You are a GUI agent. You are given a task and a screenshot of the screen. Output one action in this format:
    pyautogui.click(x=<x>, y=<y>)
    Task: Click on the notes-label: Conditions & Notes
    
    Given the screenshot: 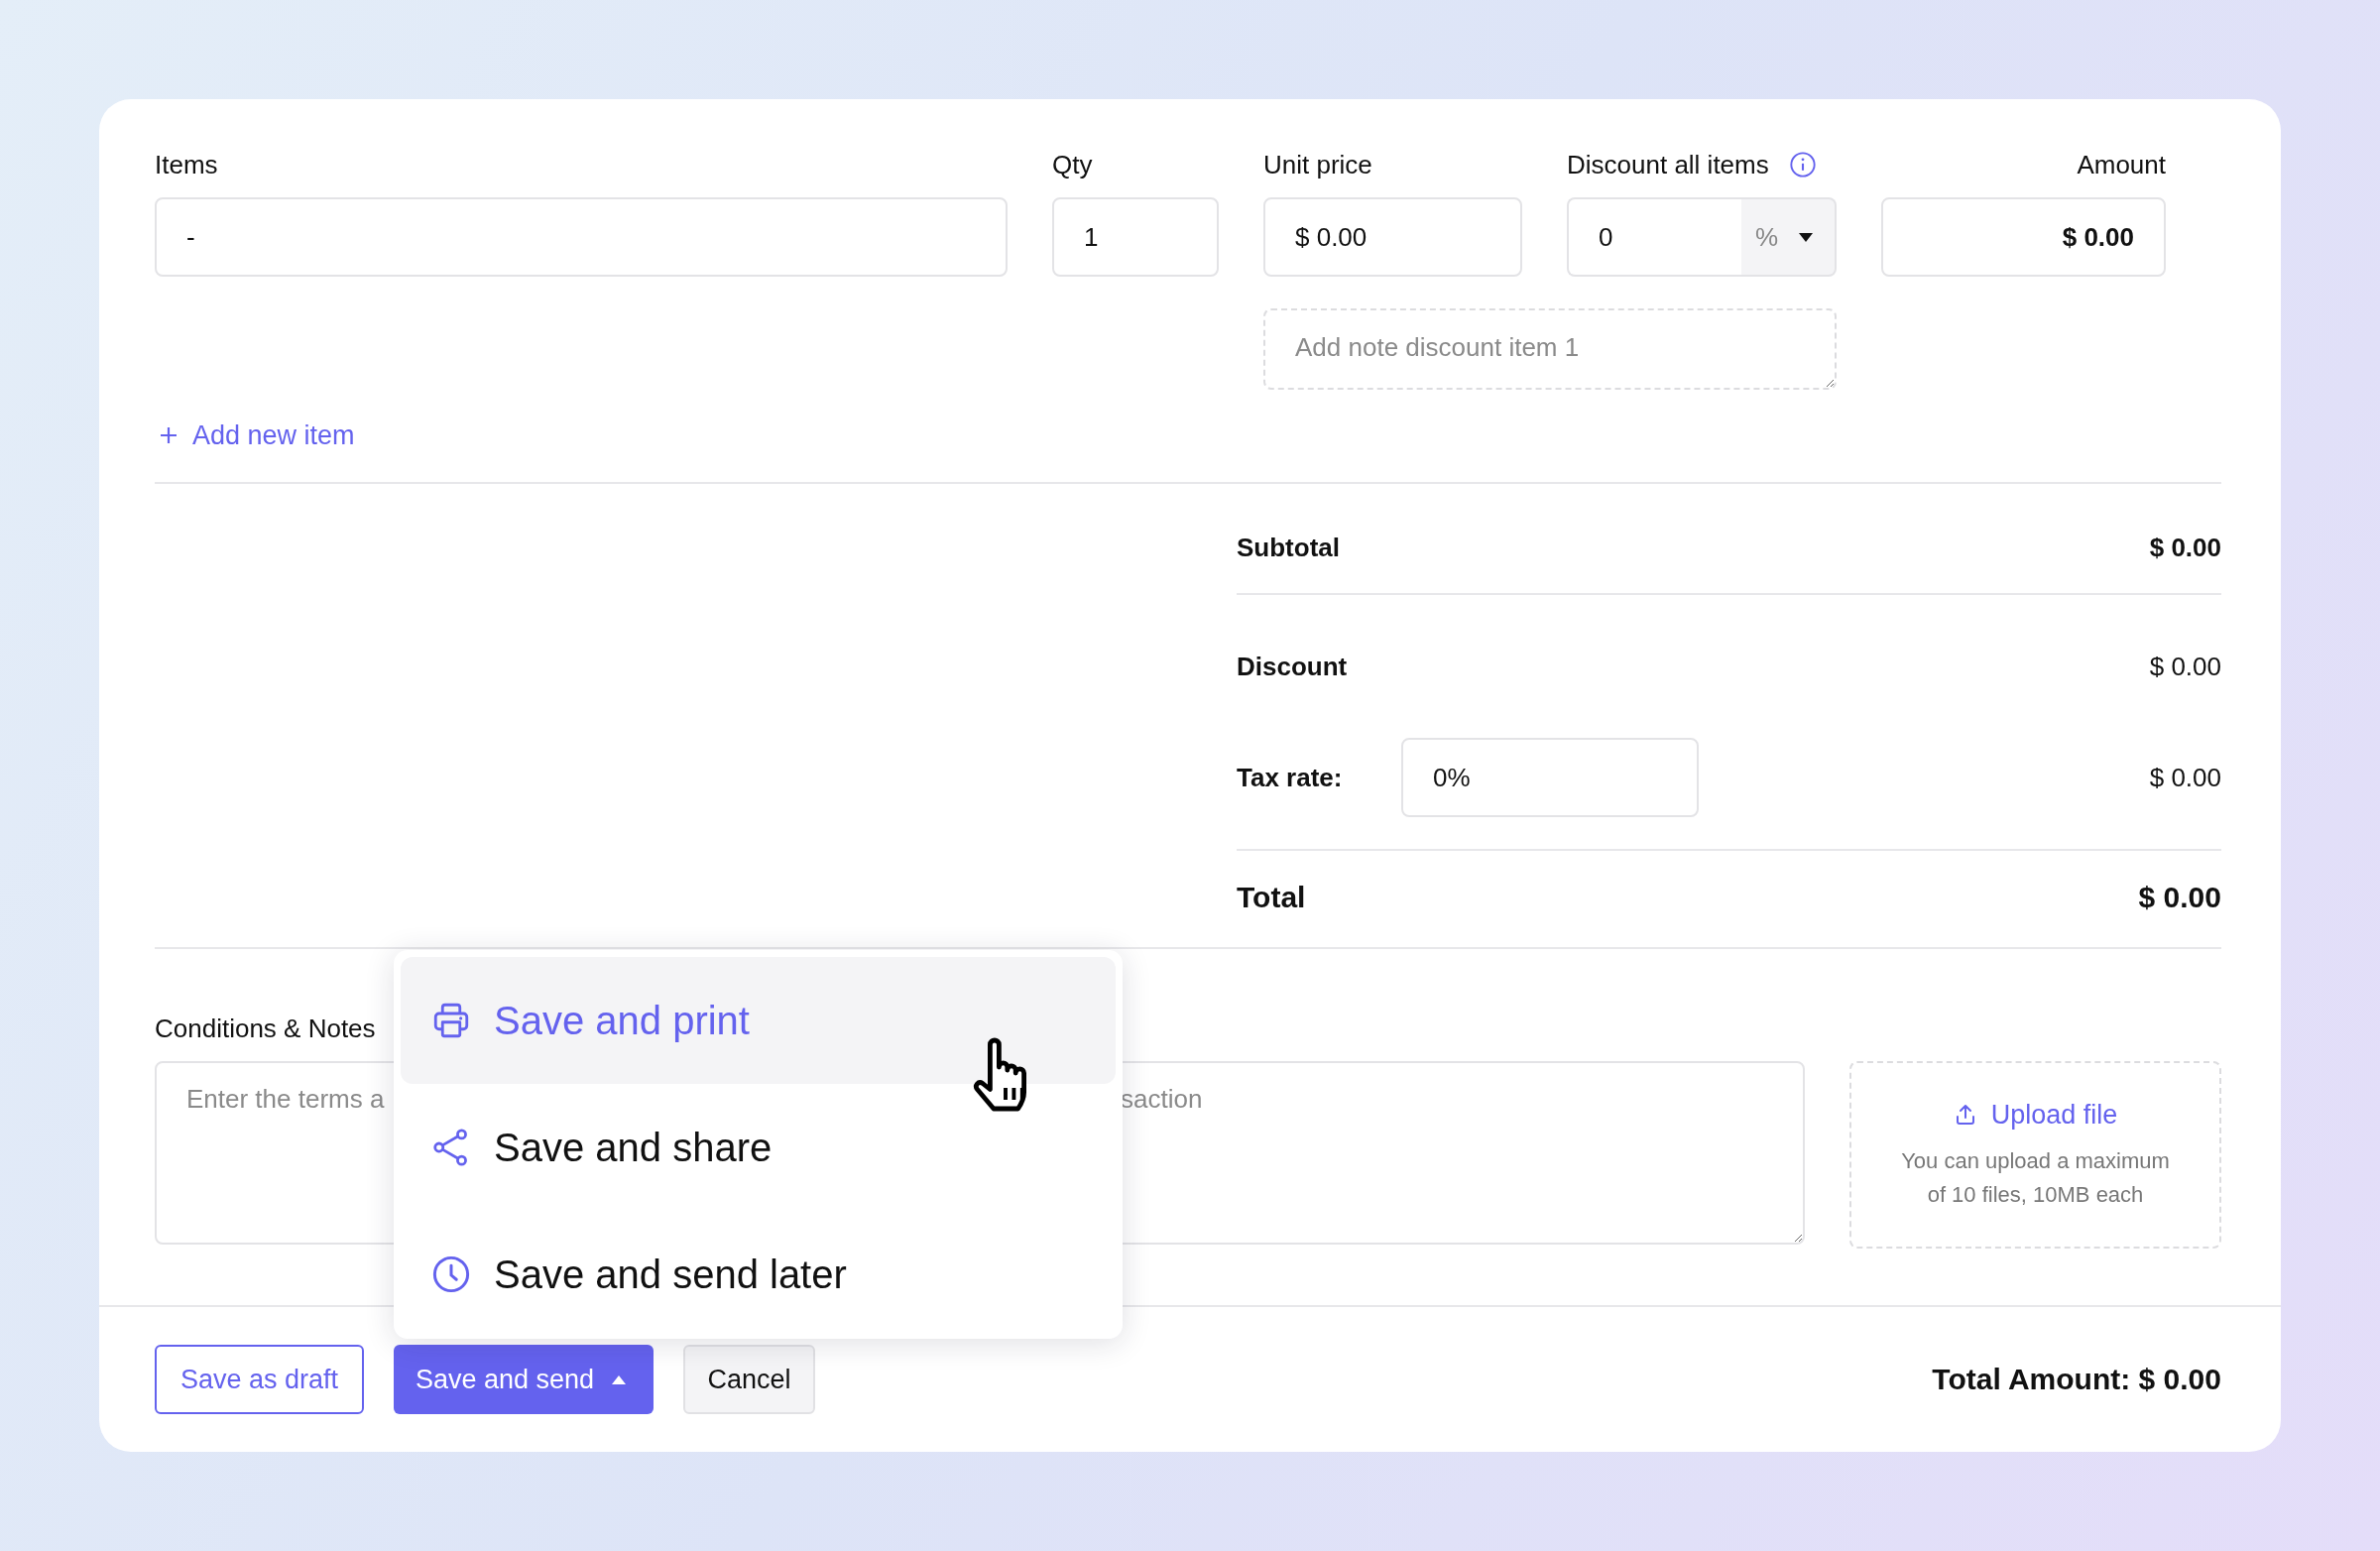 What is the action you would take?
    pyautogui.click(x=265, y=1028)
    